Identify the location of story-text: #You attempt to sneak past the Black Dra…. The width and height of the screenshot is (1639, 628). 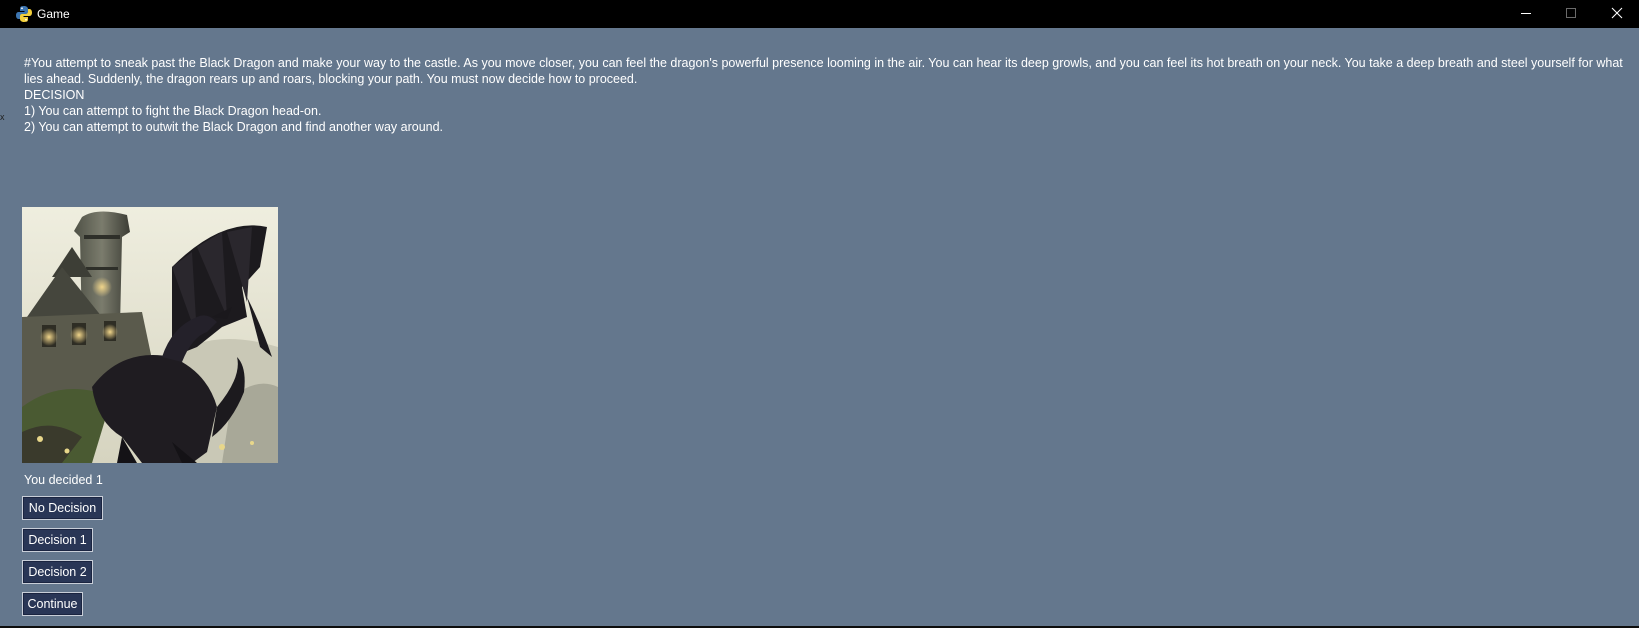
(824, 95).